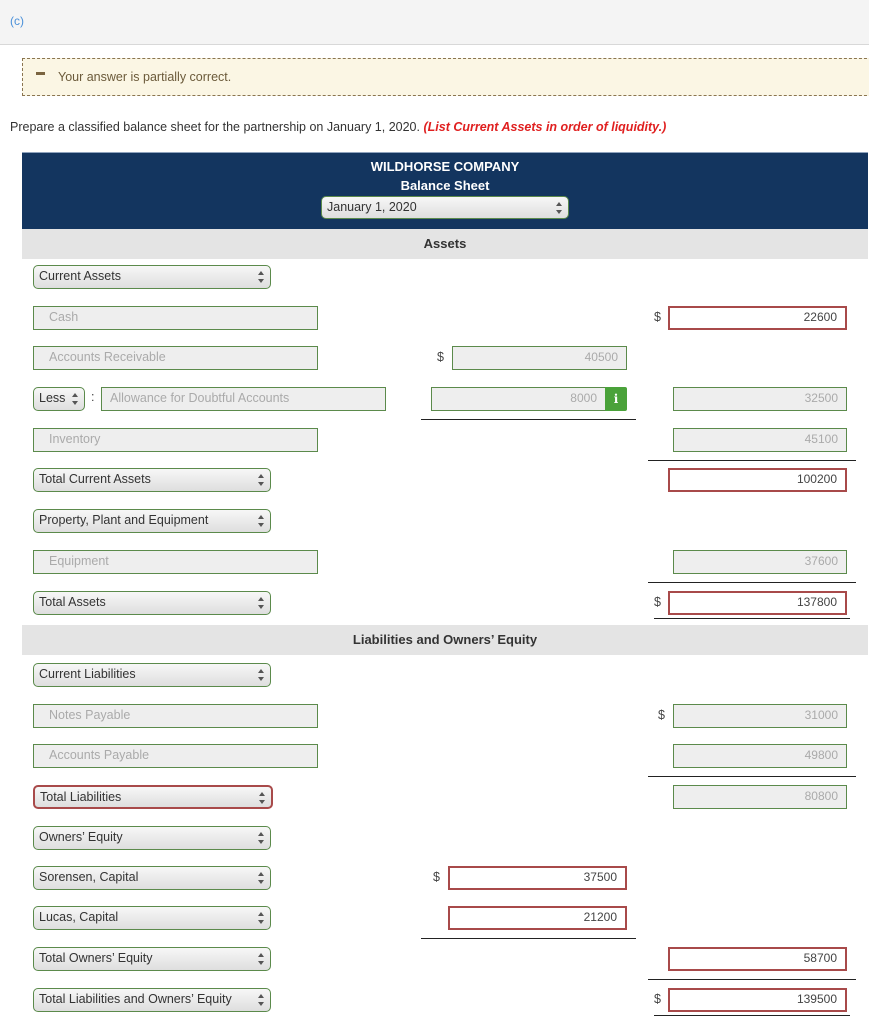  I want to click on accounts-payable-amount-input: 49800, so click(760, 756).